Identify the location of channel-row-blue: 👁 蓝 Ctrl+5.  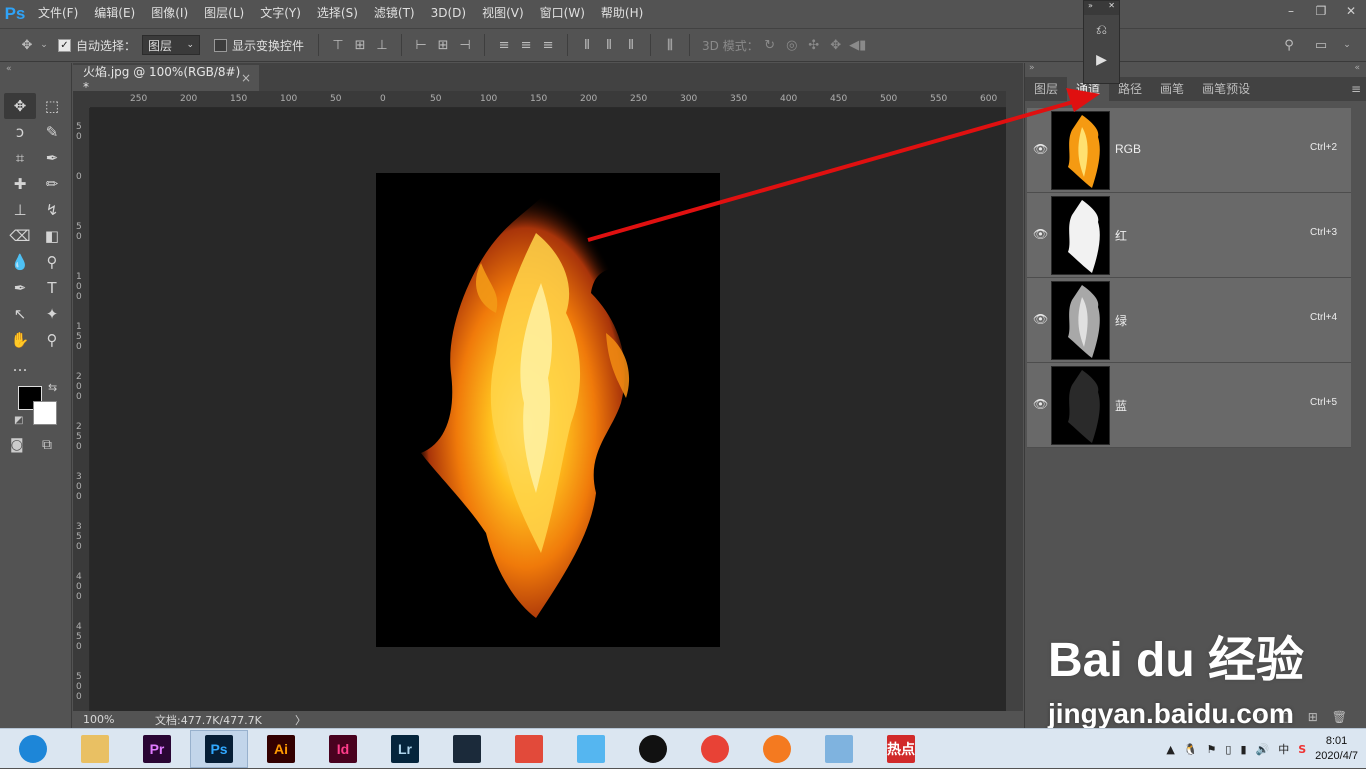
(1189, 405).